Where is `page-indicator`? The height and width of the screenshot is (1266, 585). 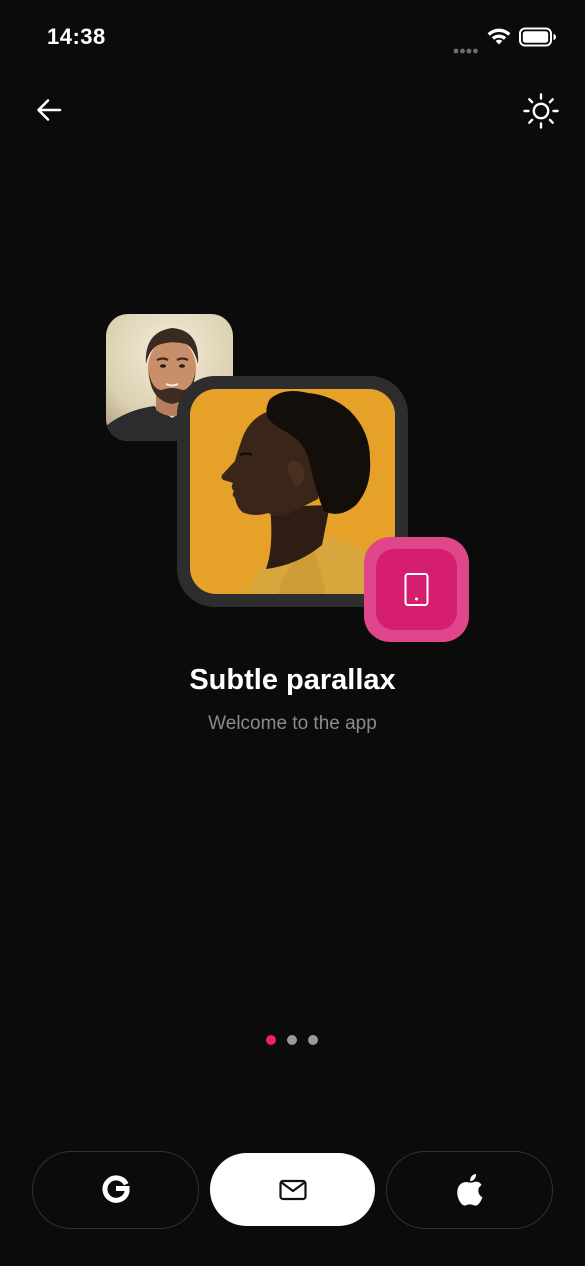
page-indicator is located at coordinates (292, 1040).